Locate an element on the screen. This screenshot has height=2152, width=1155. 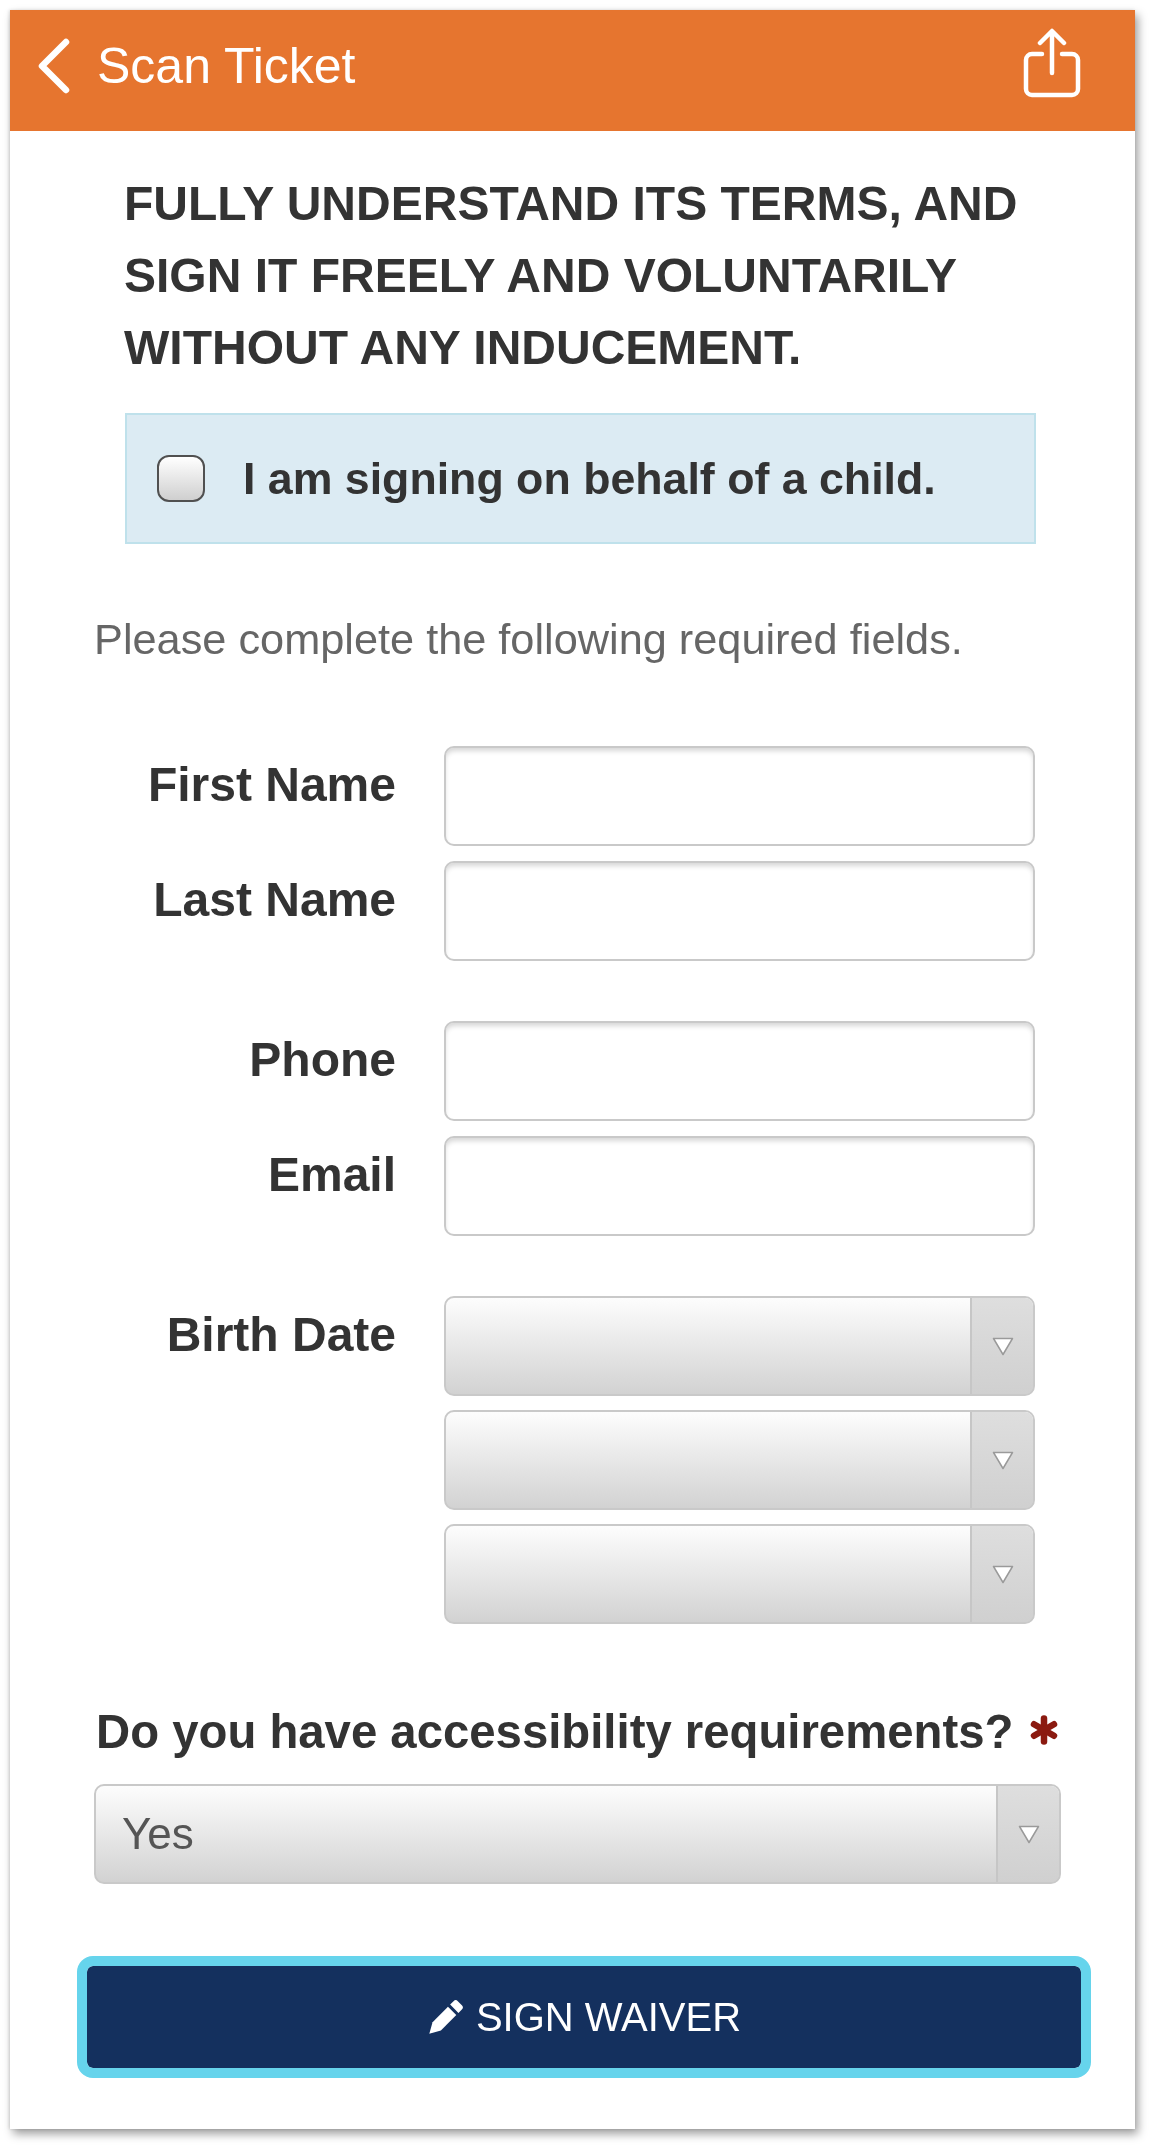
agreement-text: FULLY UNDERSTAND ITS TERMS, AND SIGN IT FREELY AND VOLUNTARILY WITHOUT ANY INDUCEMENT. is located at coordinates (571, 276).